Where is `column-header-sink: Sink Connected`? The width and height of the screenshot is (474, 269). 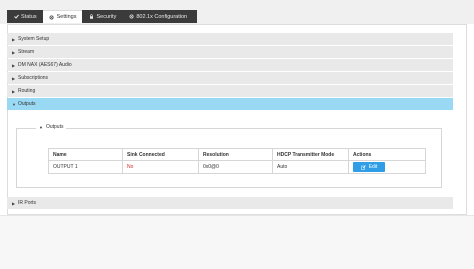
column-header-sink: Sink Connected is located at coordinates (160, 154).